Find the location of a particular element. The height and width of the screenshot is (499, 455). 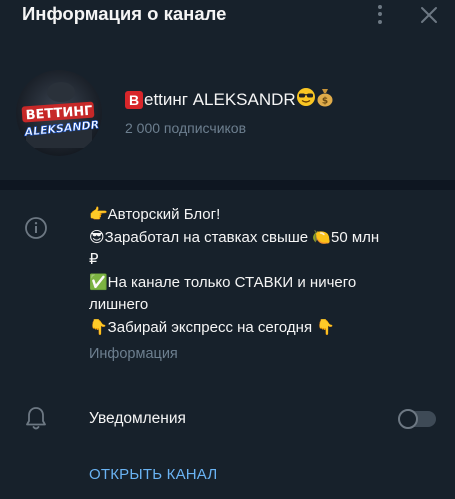

description-line: 👉Авторский Блог! is located at coordinates (155, 214).